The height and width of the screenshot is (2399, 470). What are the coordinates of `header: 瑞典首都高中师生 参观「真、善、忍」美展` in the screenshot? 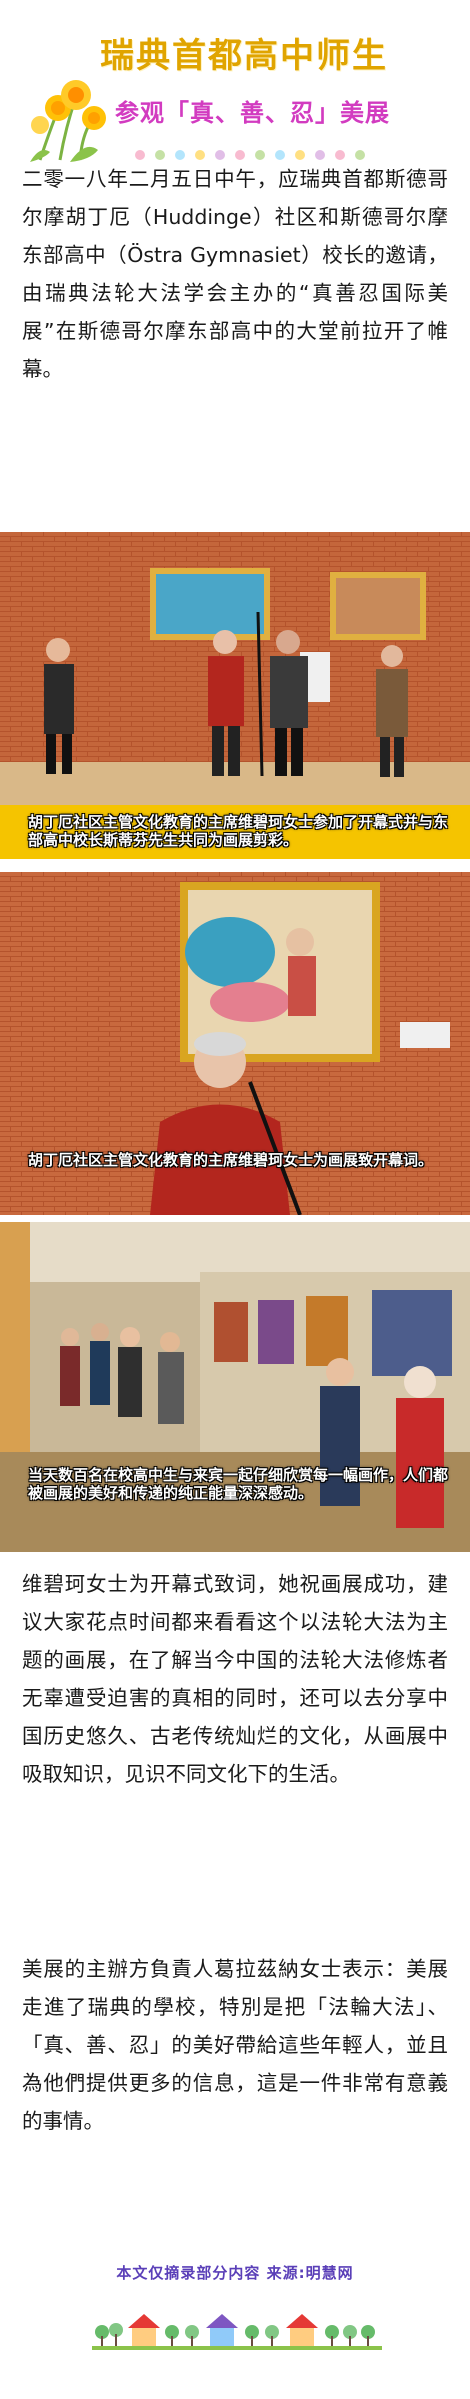 It's located at (235, 82).